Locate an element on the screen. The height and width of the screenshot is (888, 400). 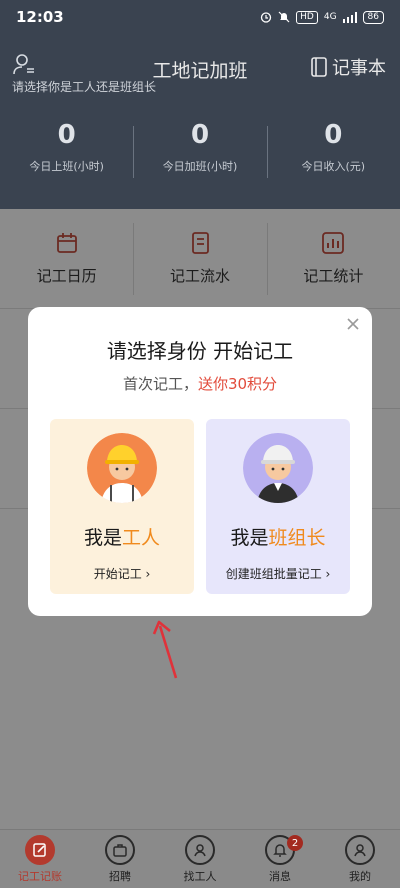
signal-icon is located at coordinates (349, 17).